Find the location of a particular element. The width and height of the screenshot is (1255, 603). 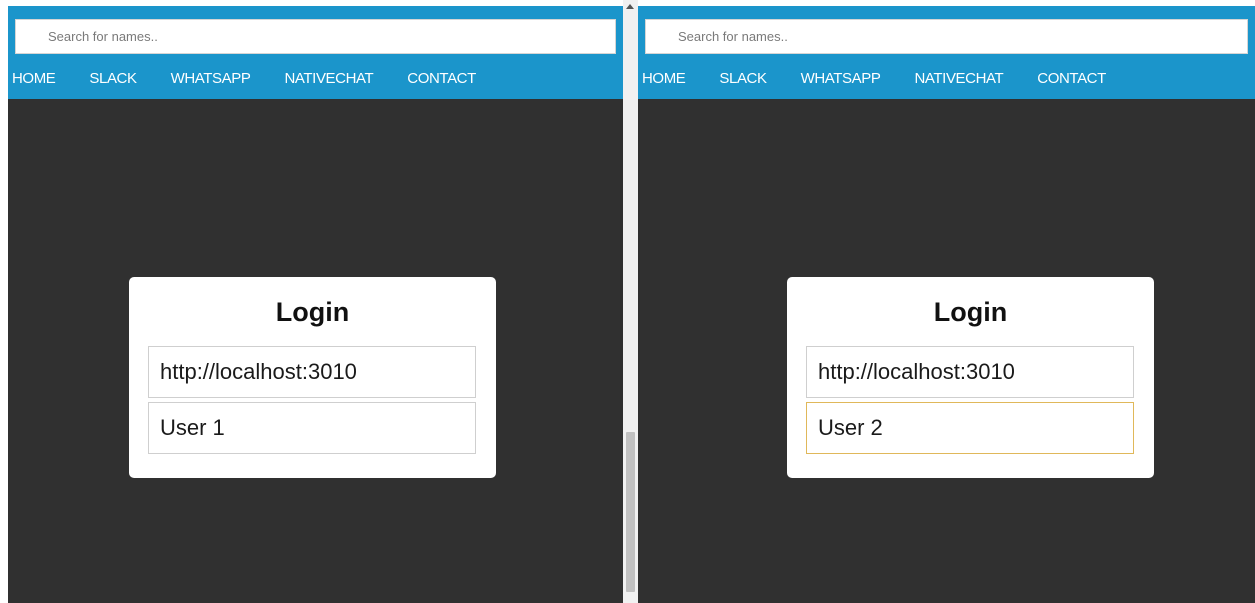

scrollbar-thumb is located at coordinates (630, 512).